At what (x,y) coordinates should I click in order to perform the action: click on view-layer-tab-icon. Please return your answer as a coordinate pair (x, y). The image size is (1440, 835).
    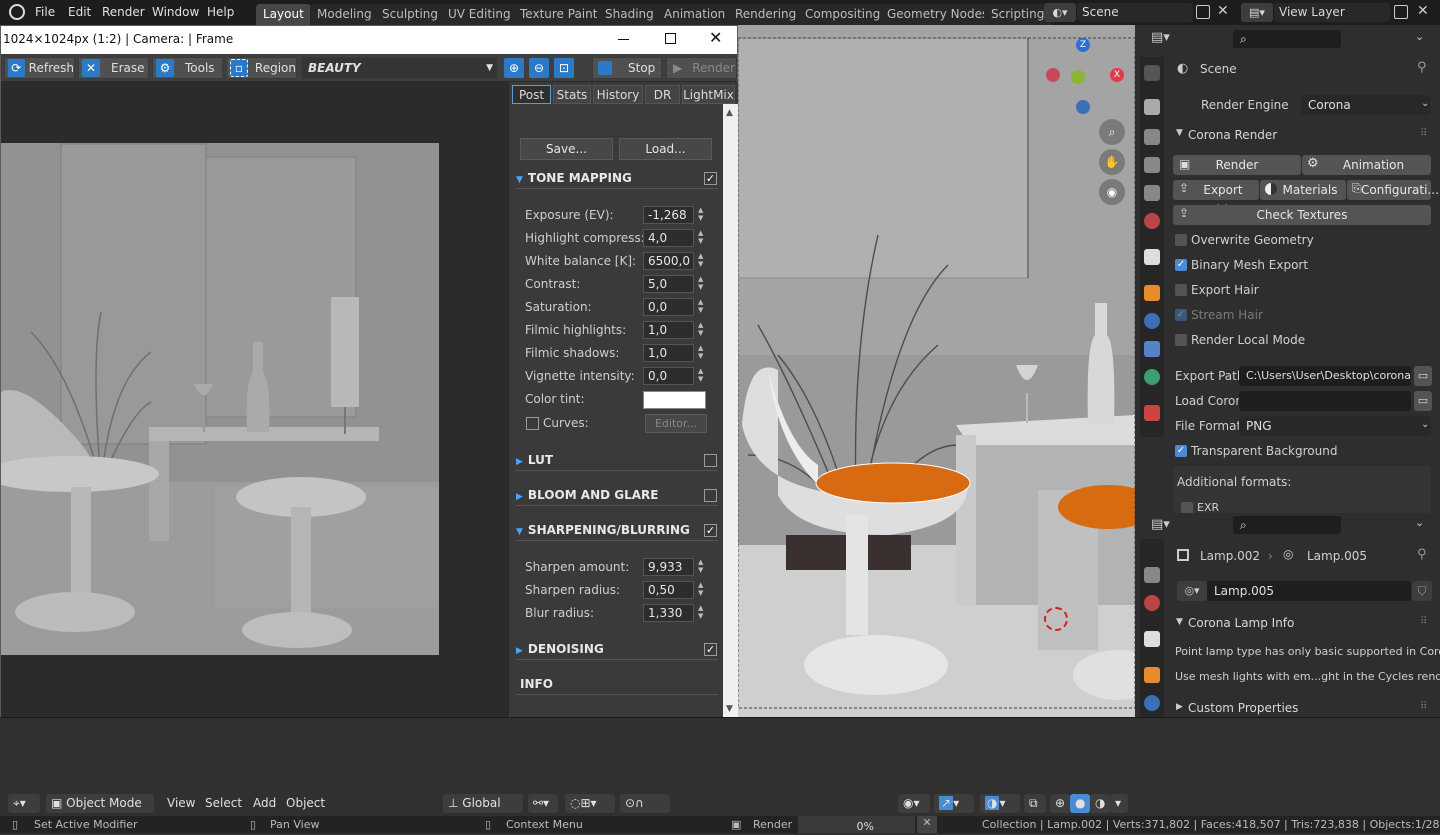
    Looking at the image, I should click on (1152, 165).